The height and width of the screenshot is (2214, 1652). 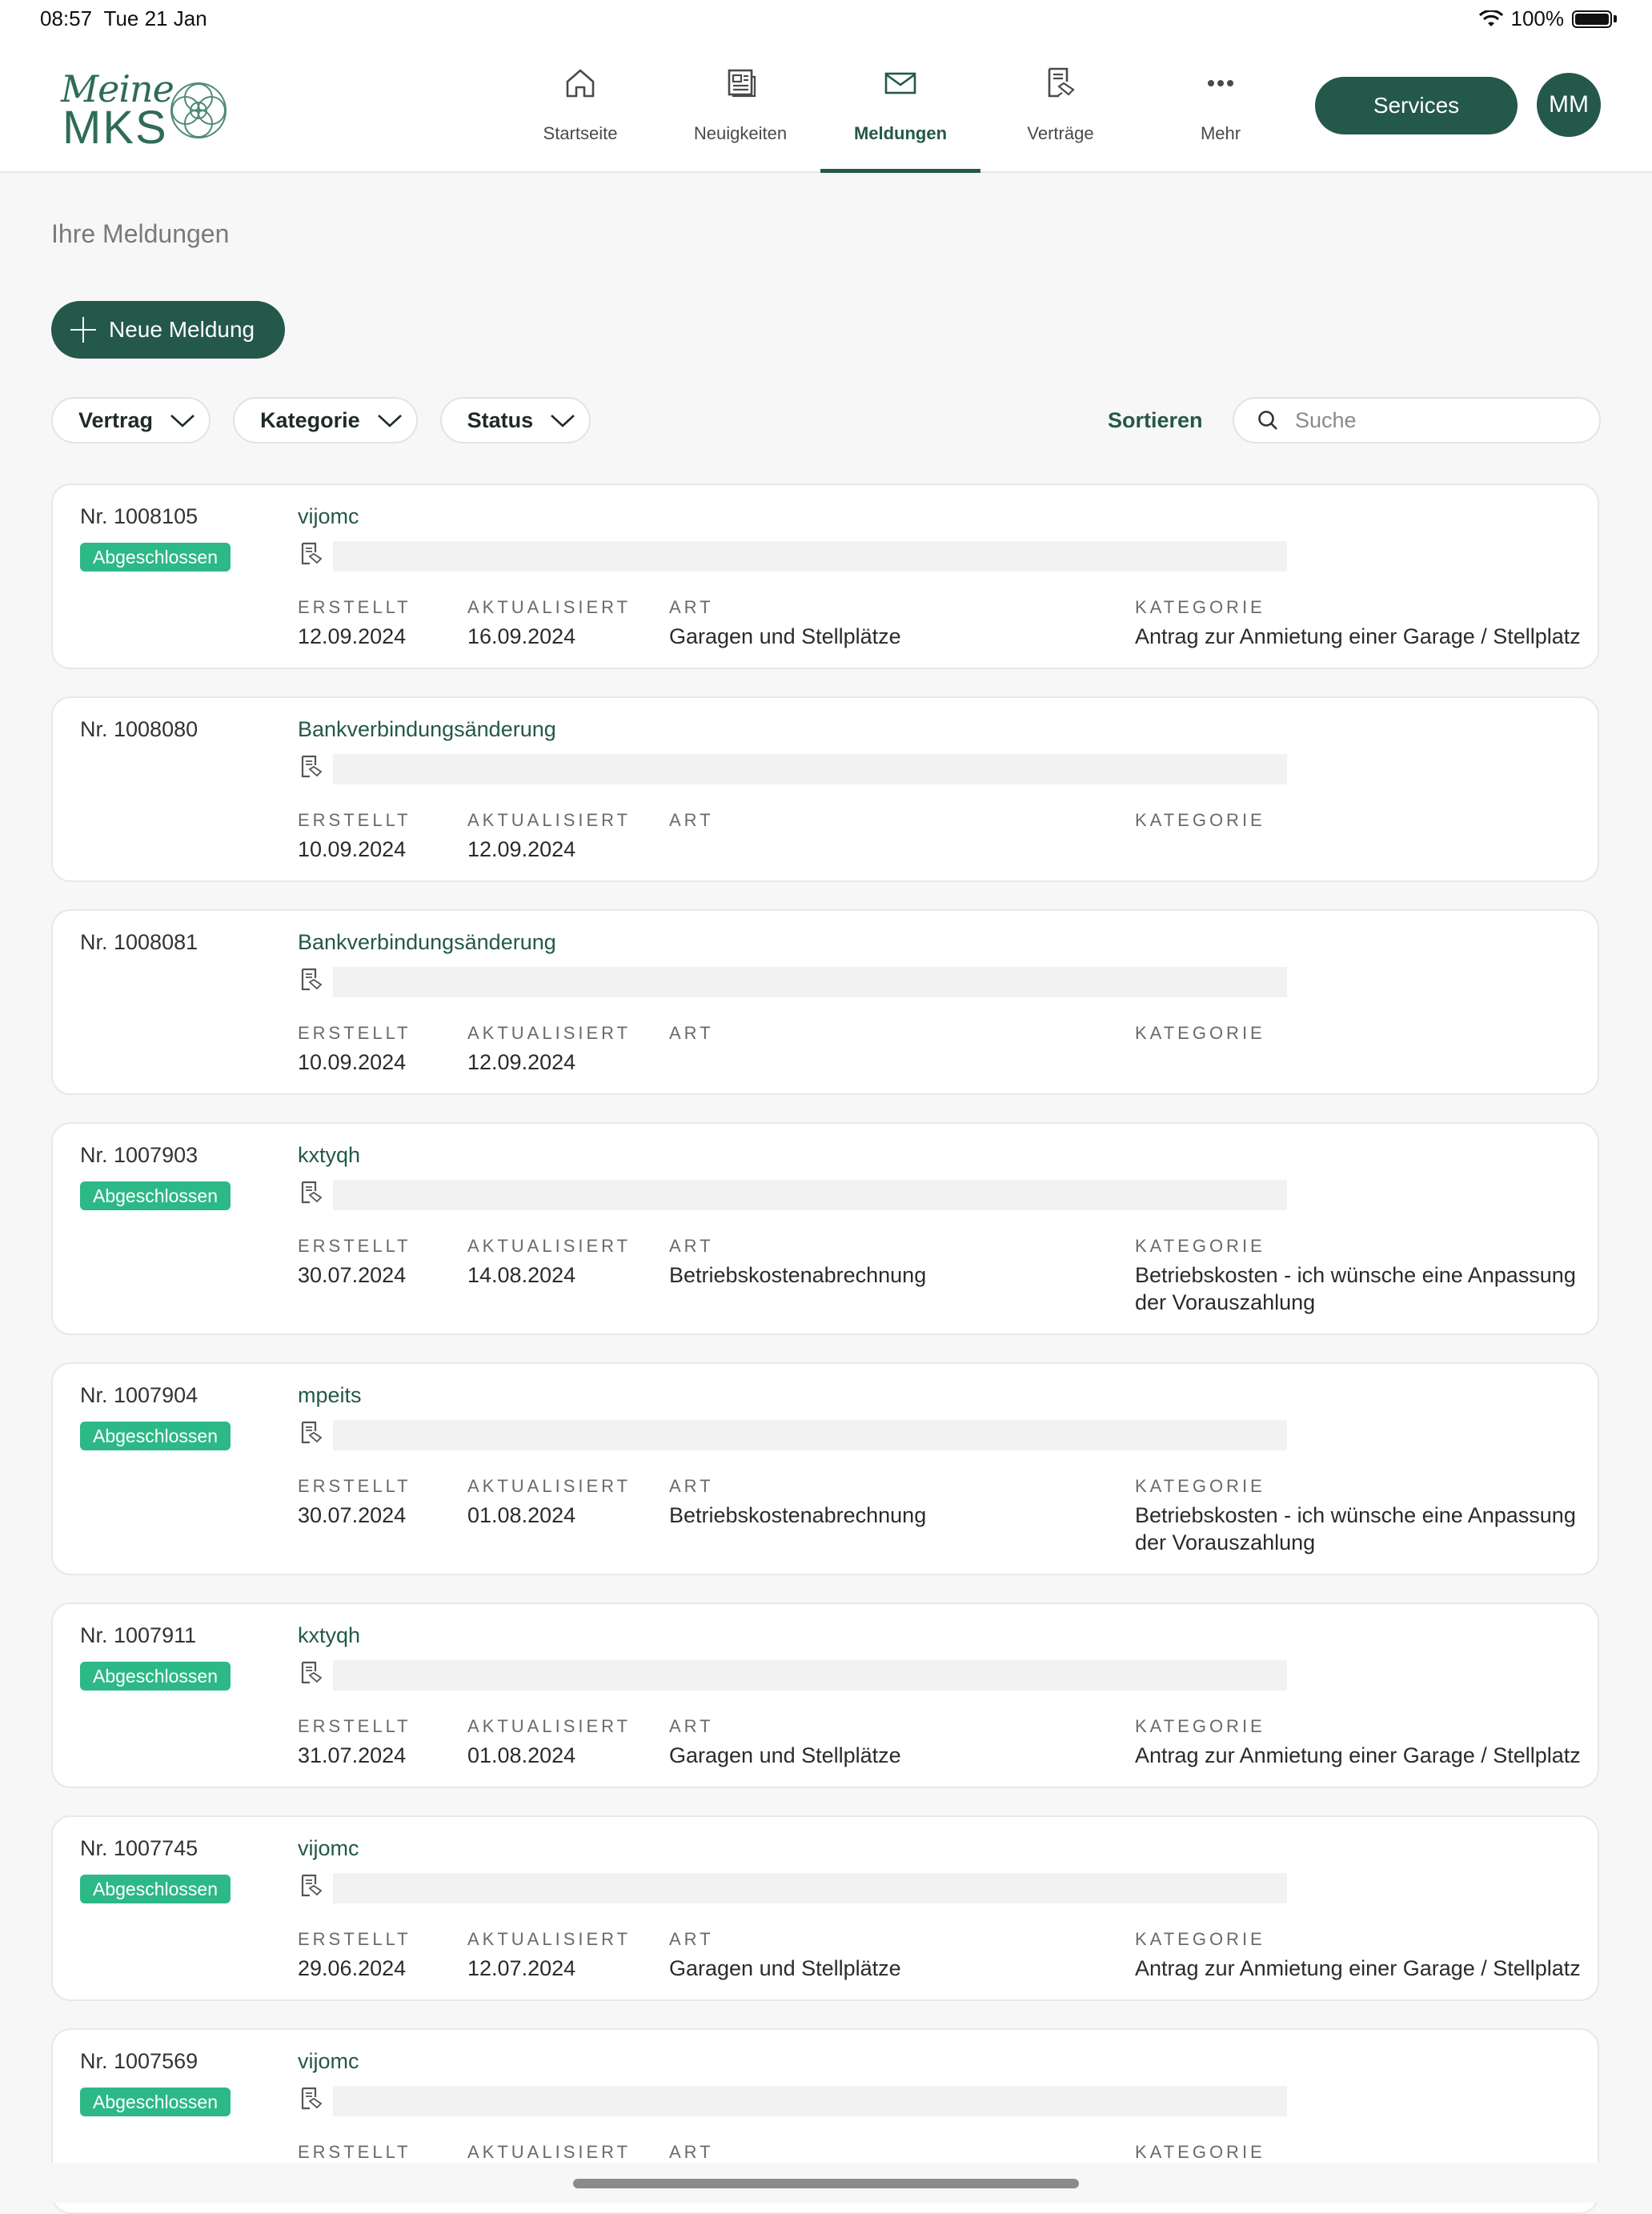 What do you see at coordinates (900, 83) in the screenshot?
I see `mail-icon` at bounding box center [900, 83].